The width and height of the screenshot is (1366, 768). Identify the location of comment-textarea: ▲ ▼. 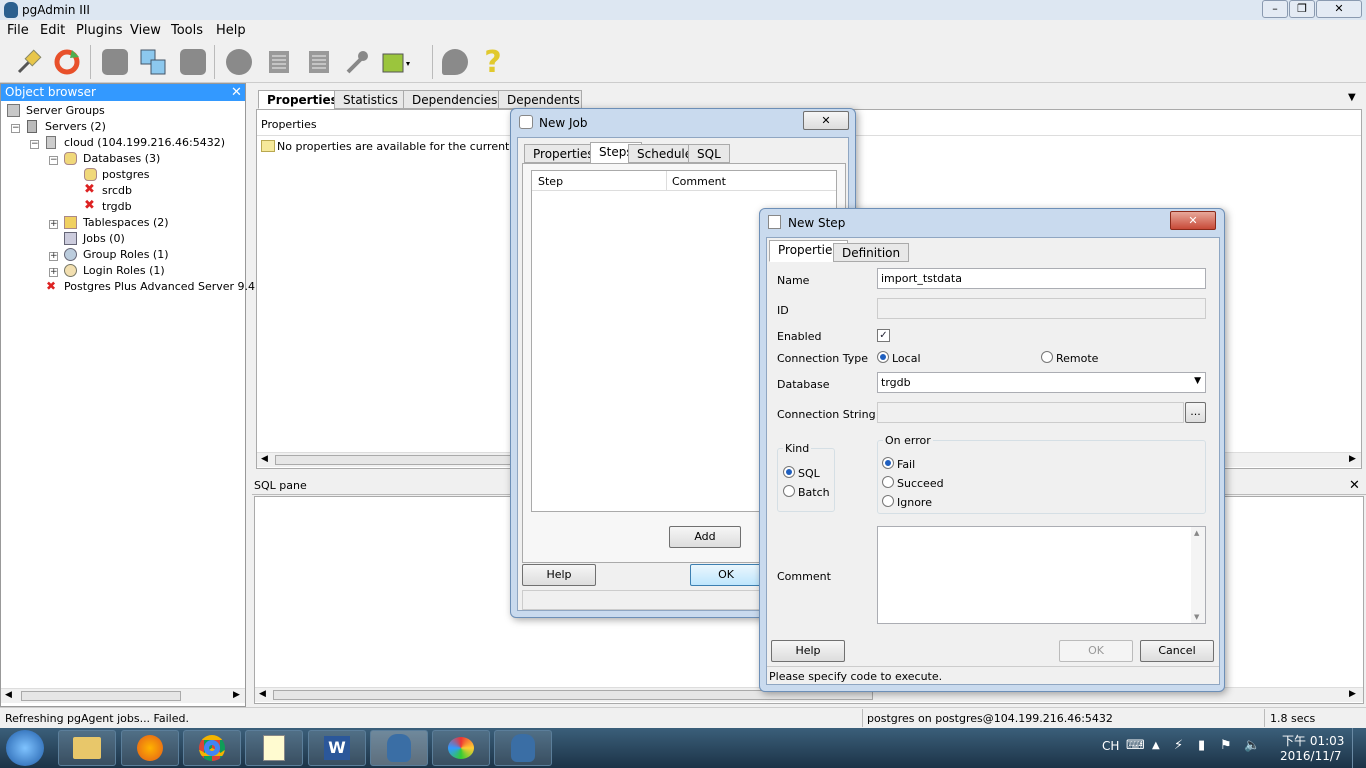
(1041, 575).